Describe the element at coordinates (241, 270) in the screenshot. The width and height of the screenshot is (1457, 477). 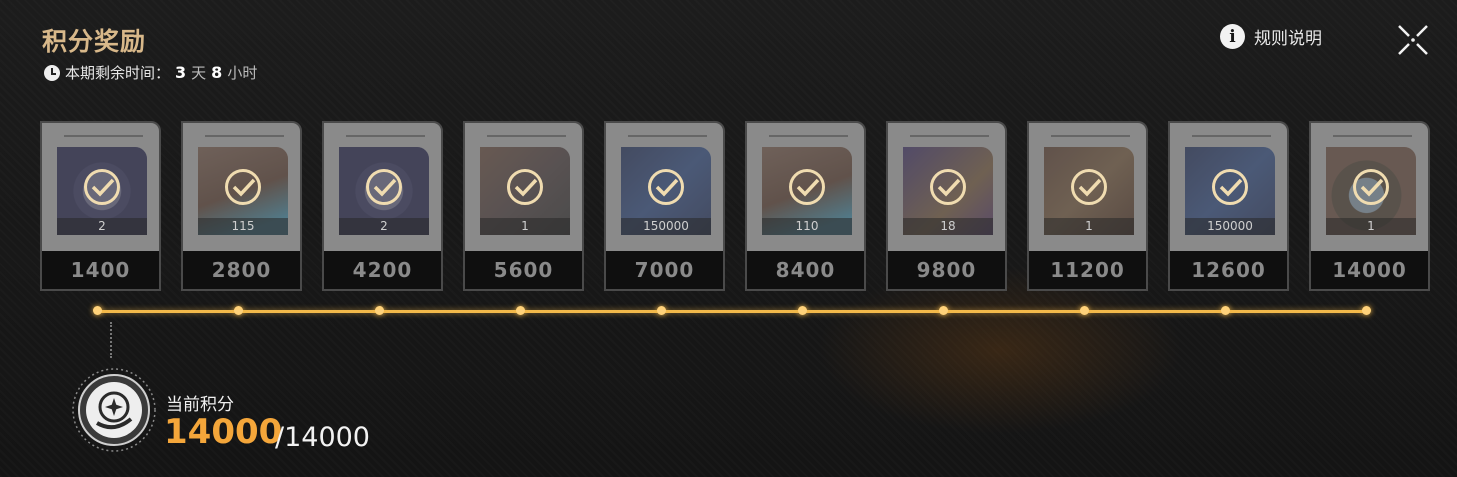
I see `reward-threshold: 2800` at that location.